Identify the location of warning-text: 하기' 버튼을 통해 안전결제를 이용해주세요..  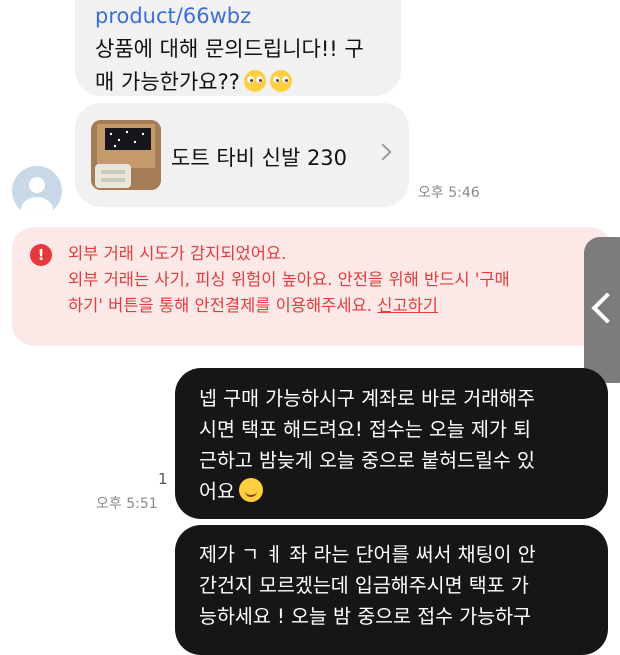
(220, 305).